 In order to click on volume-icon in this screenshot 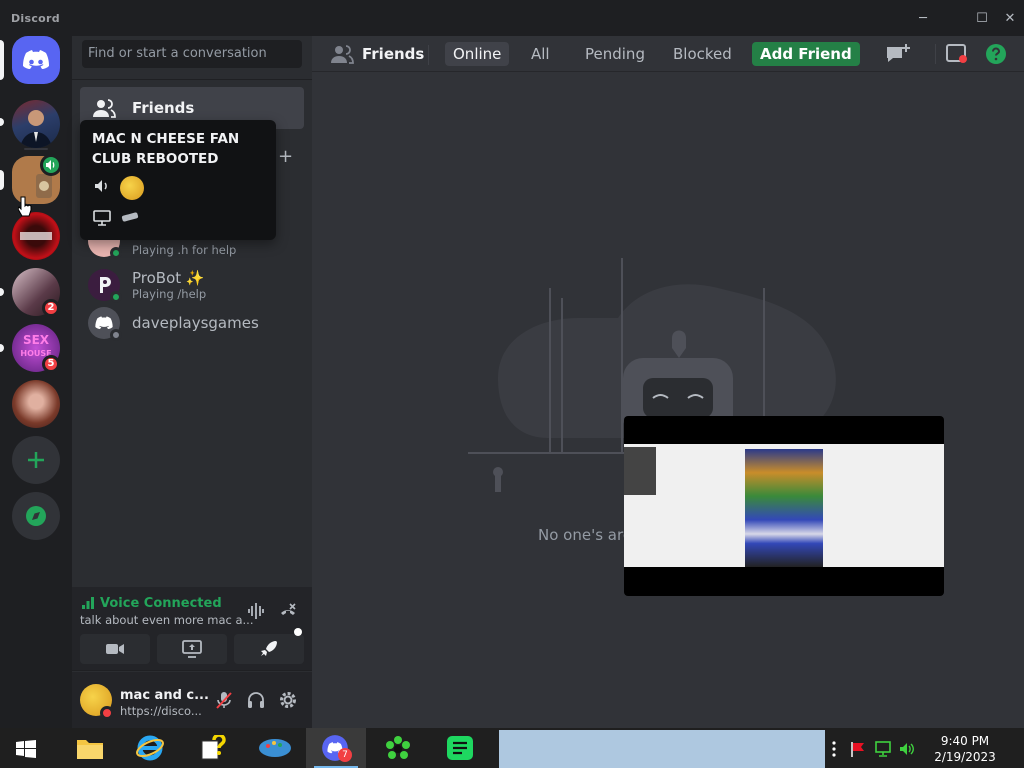, I will do `click(907, 749)`.